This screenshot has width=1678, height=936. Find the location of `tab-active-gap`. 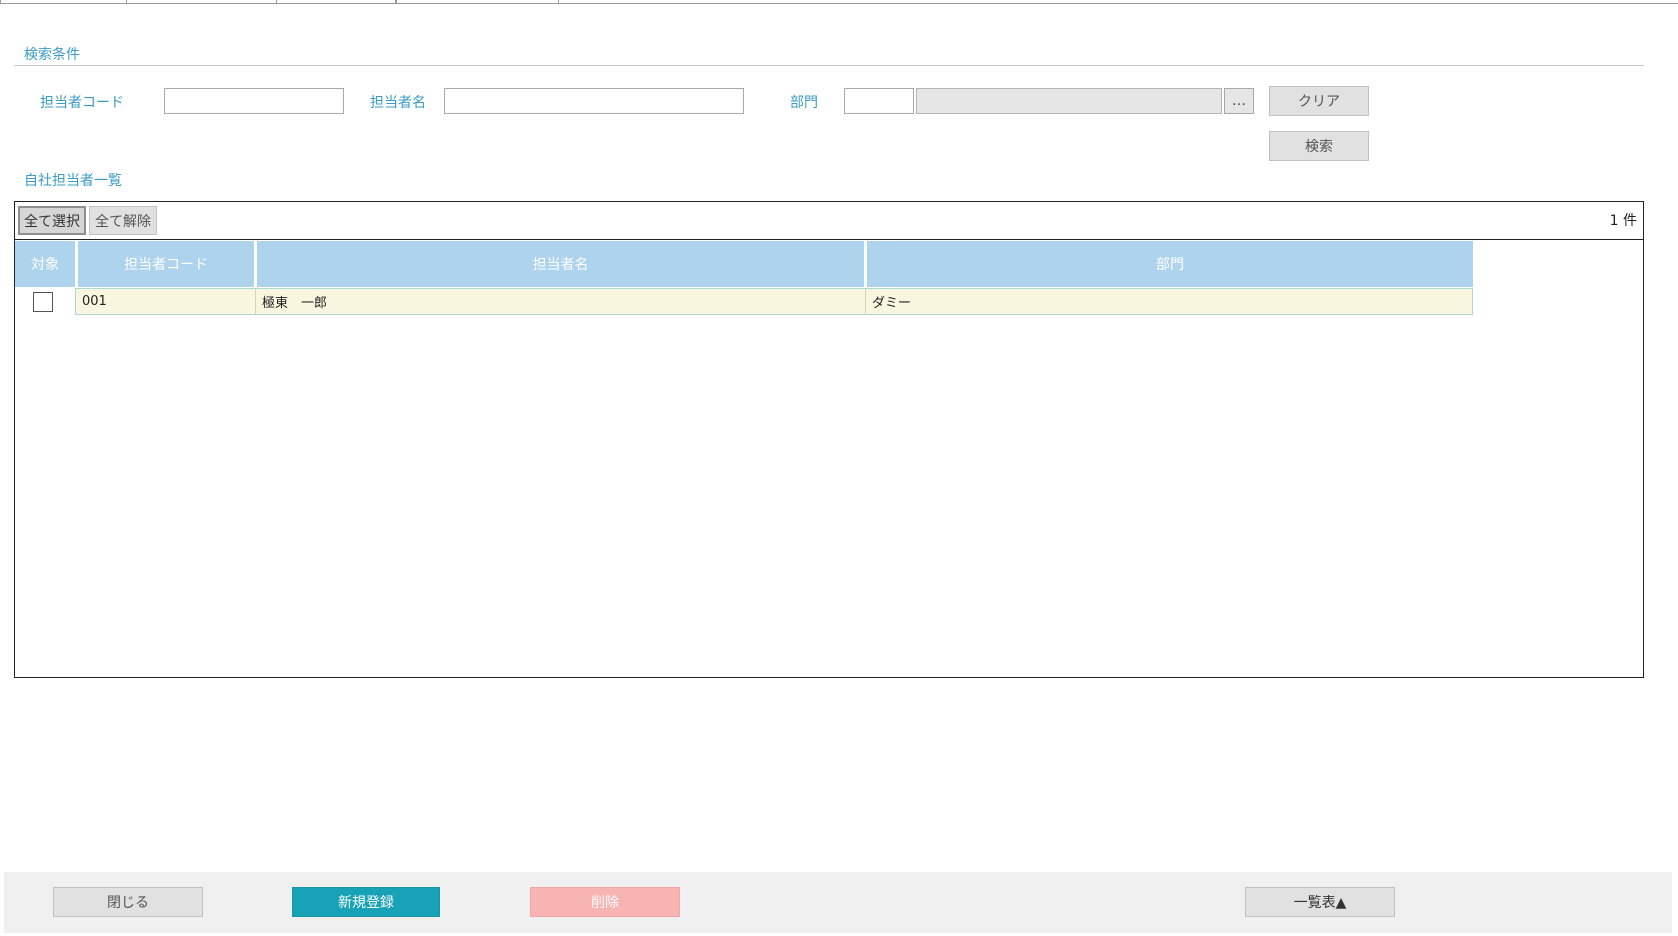

tab-active-gap is located at coordinates (201, 3).